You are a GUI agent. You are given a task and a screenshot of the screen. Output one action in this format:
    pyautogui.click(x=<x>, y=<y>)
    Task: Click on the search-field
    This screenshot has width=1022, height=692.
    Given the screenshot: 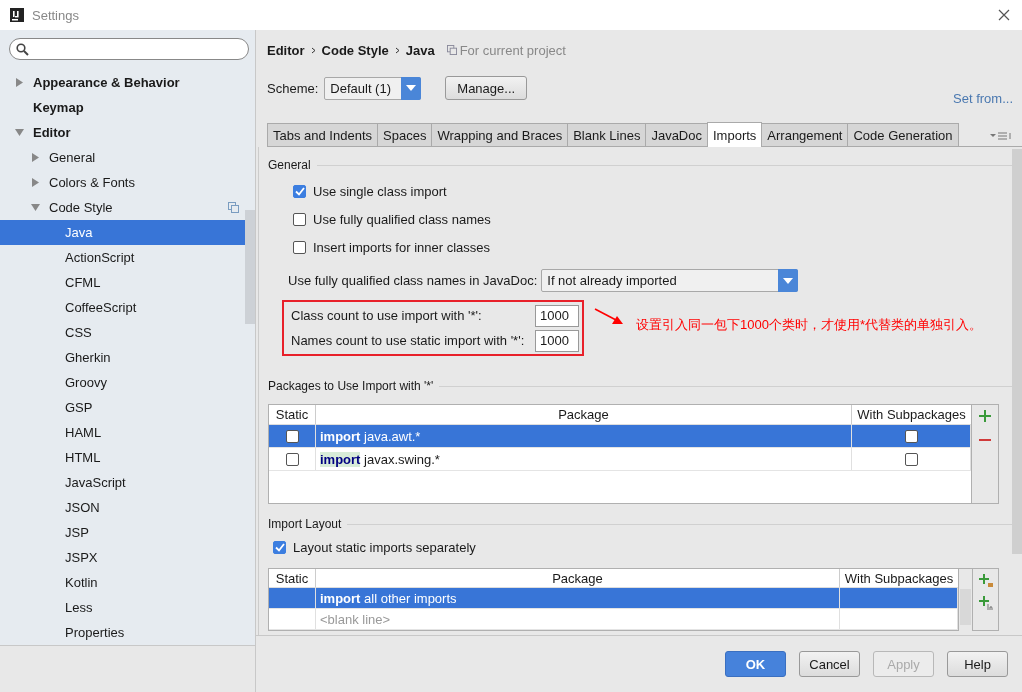 What is the action you would take?
    pyautogui.click(x=129, y=49)
    